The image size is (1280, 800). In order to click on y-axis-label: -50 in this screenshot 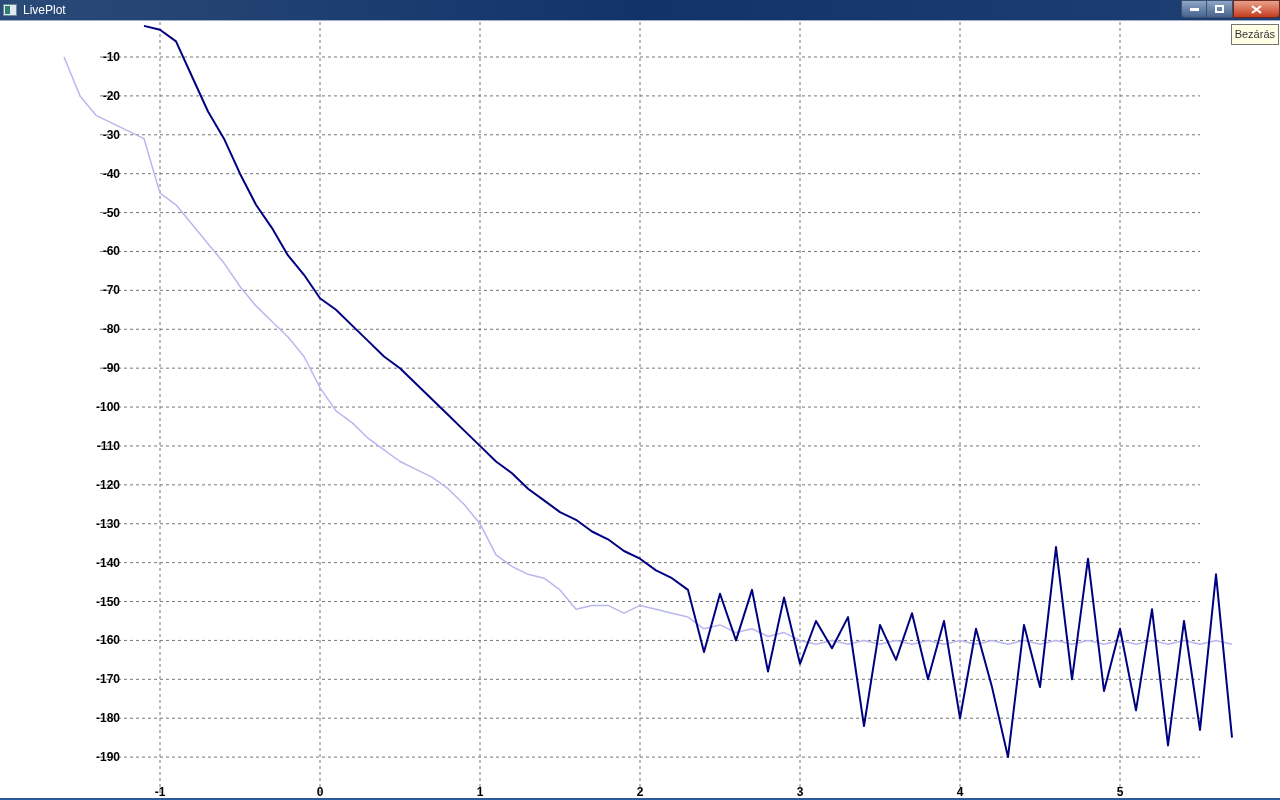, I will do `click(111, 212)`.